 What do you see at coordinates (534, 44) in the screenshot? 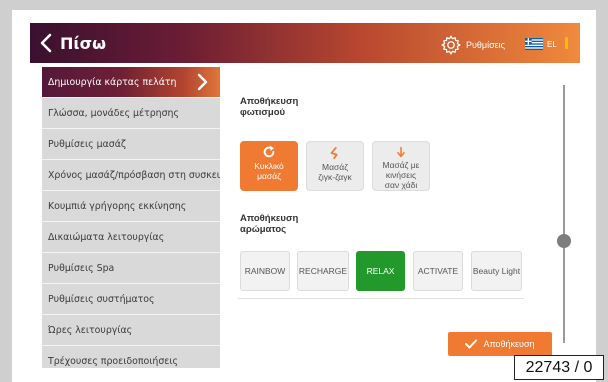
I see `greek-flag-icon` at bounding box center [534, 44].